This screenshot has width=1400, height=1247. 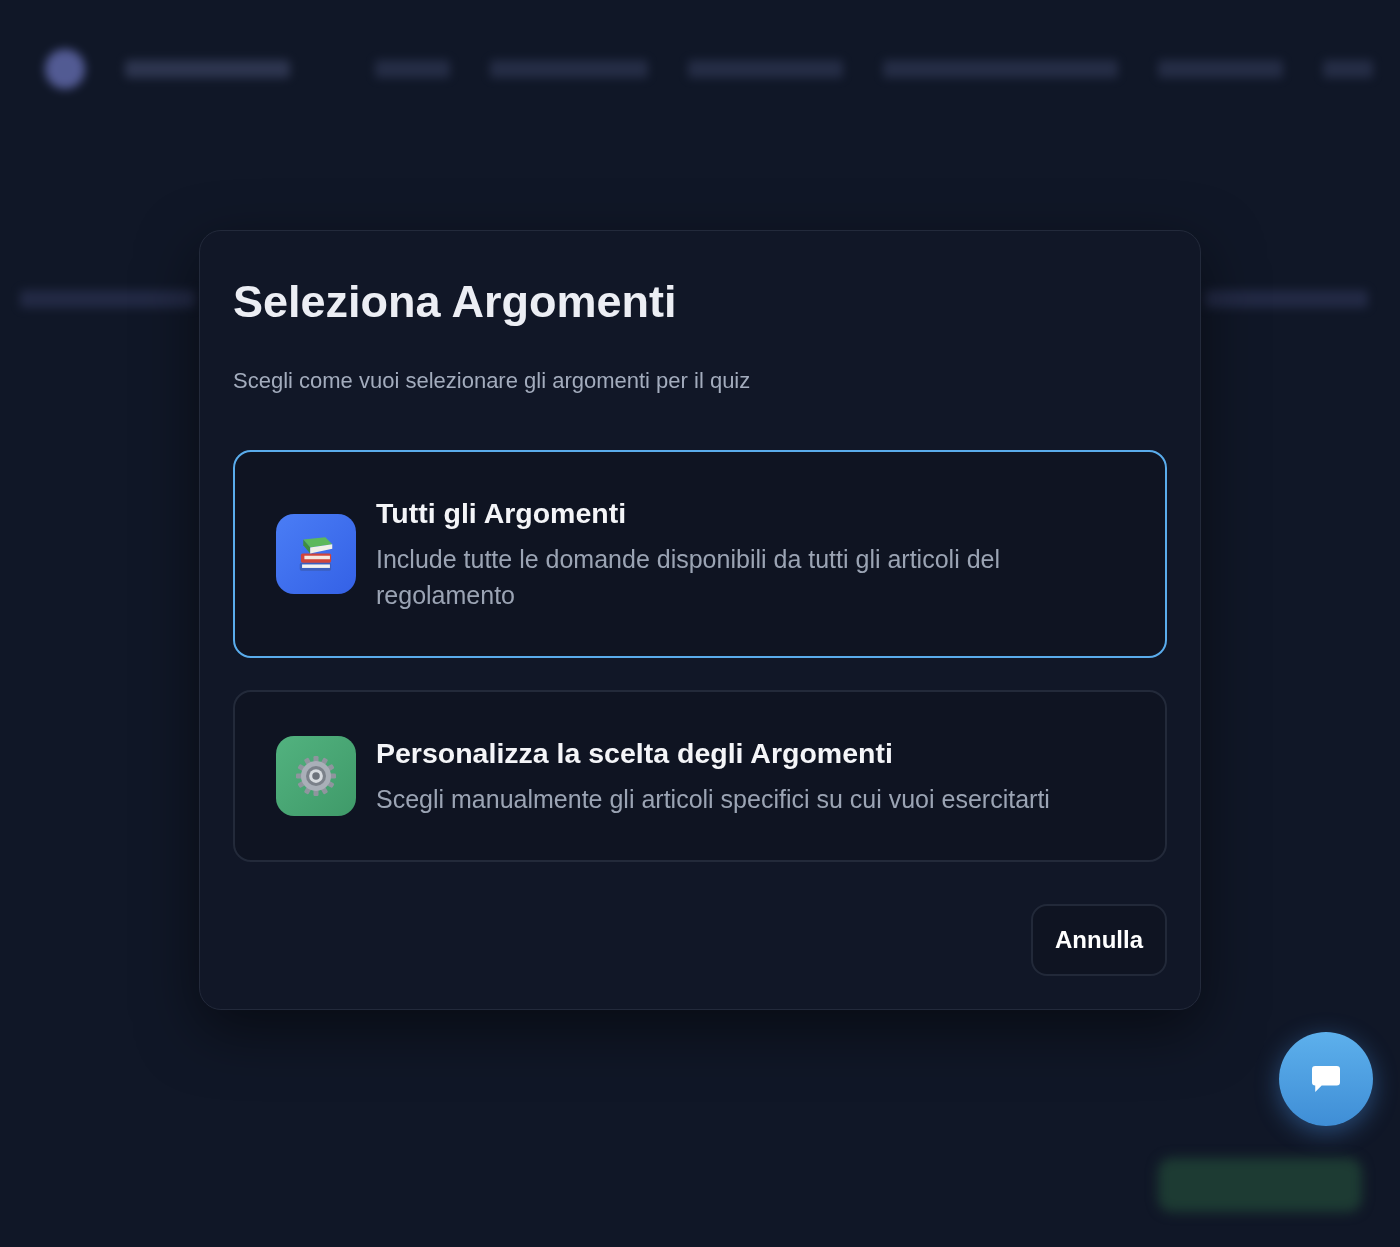 What do you see at coordinates (492, 381) in the screenshot?
I see `dialog-subtitle: Scegli come vuoi selezionare gli argomenti per il quiz` at bounding box center [492, 381].